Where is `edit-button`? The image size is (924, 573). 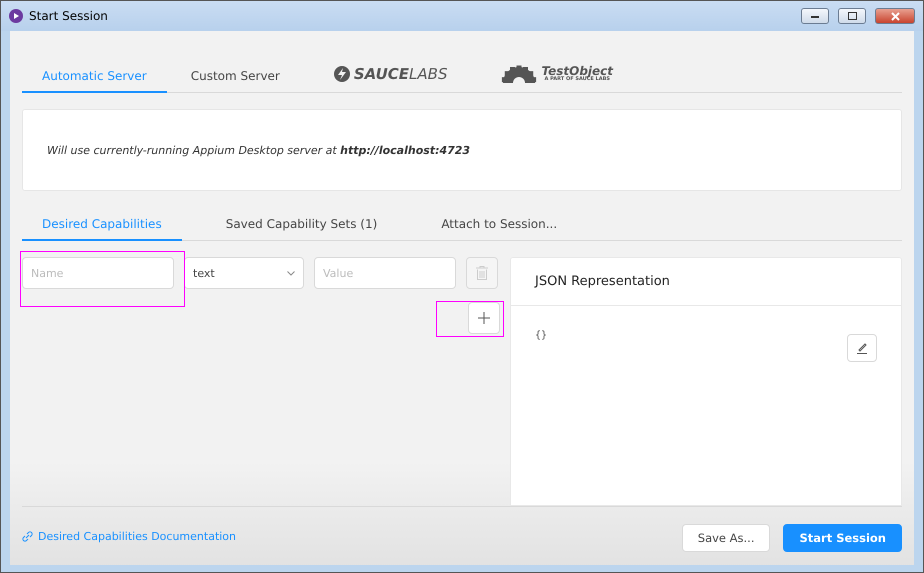 edit-button is located at coordinates (862, 348).